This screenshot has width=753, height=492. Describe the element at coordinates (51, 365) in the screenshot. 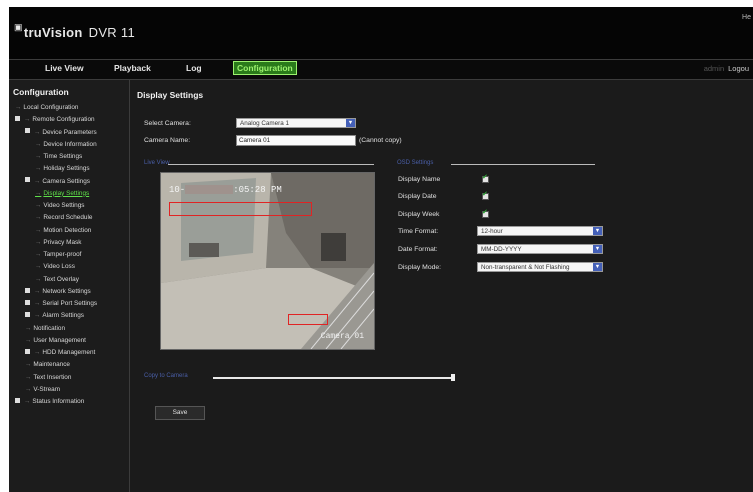

I see `sidebar-item-label: Maintenance` at that location.